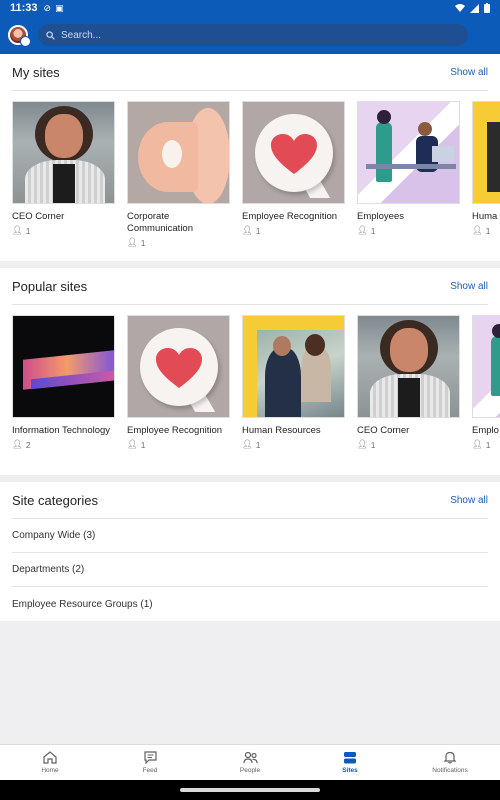 The image size is (500, 800). Describe the element at coordinates (24, 8) in the screenshot. I see `status-time: 11:33` at that location.